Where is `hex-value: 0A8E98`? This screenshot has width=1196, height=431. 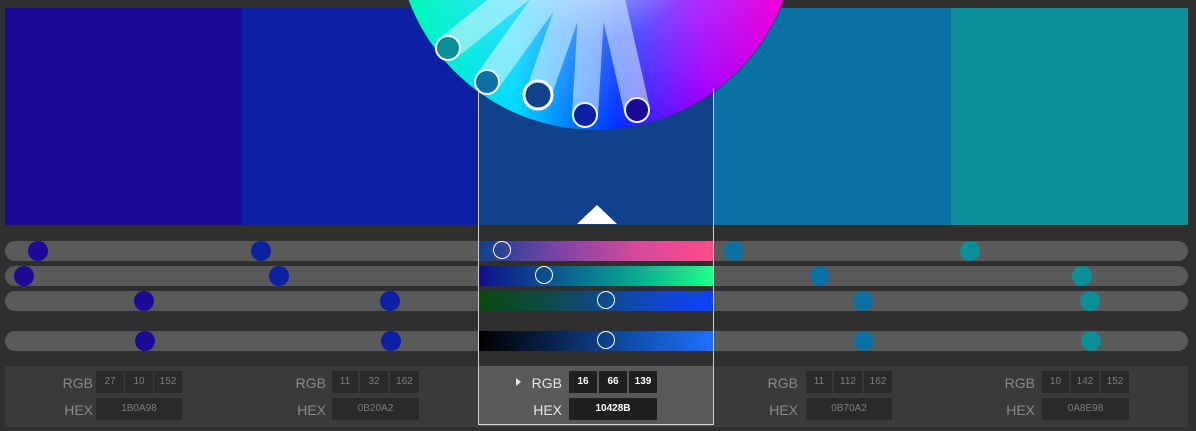
hex-value: 0A8E98 is located at coordinates (1085, 409).